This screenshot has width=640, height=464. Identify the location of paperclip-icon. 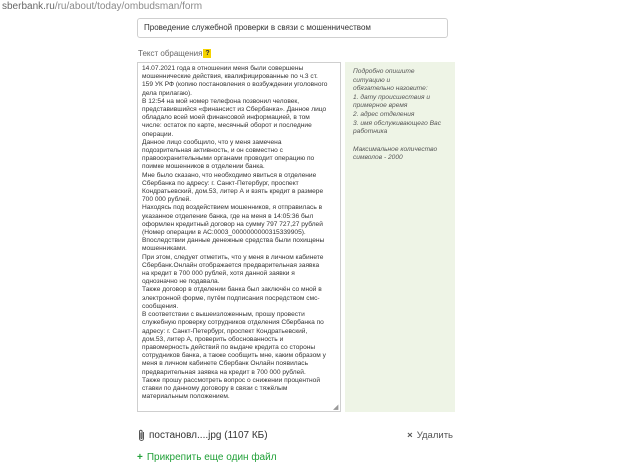
(141, 435).